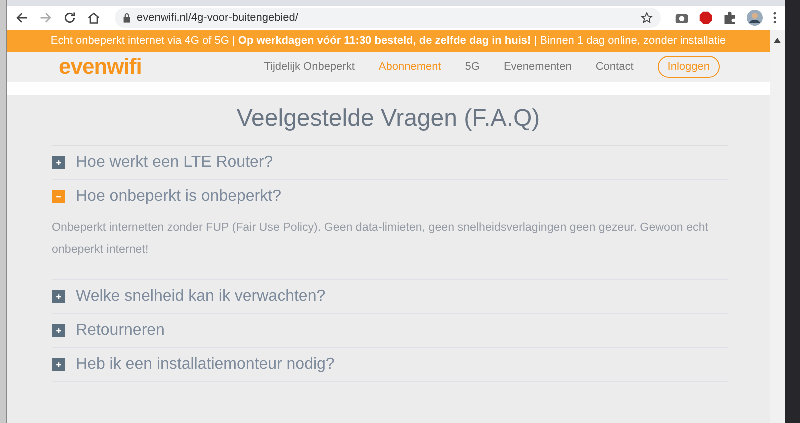 The image size is (800, 423). I want to click on reload-icon, so click(70, 18).